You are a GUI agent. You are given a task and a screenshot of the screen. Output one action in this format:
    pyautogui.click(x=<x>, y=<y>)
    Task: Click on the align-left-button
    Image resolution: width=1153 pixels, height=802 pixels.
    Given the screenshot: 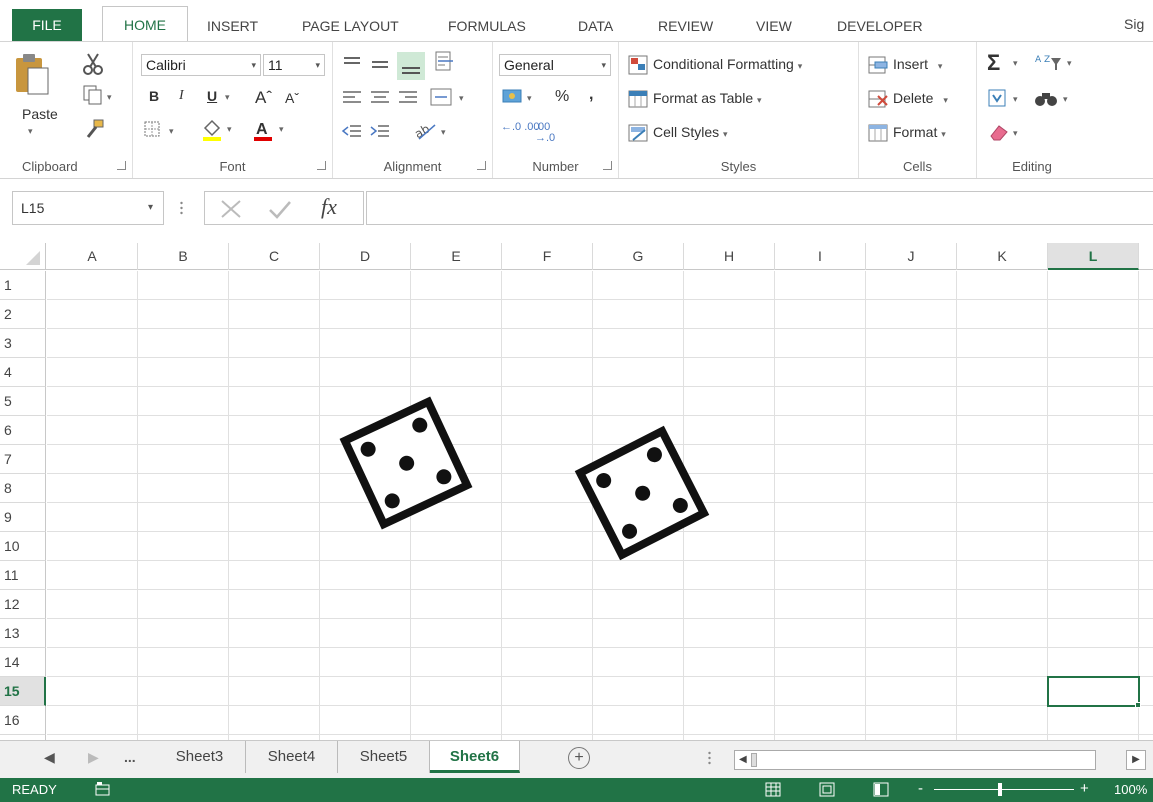 What is the action you would take?
    pyautogui.click(x=352, y=99)
    